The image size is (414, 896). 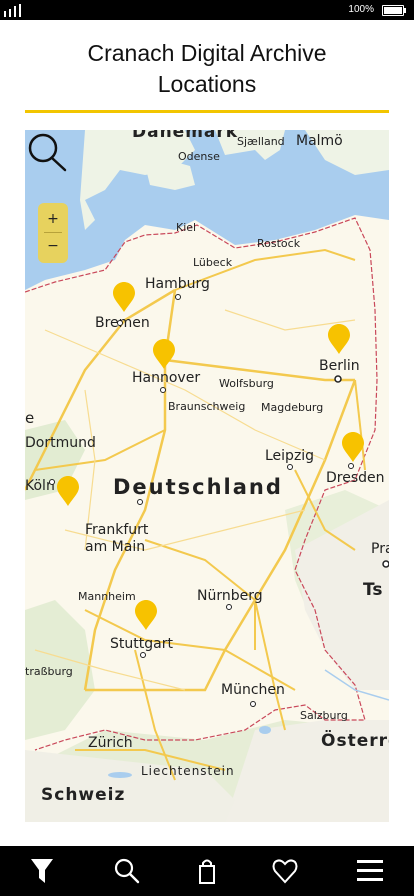 I want to click on map-label-zurich: Zürich, so click(x=110, y=743).